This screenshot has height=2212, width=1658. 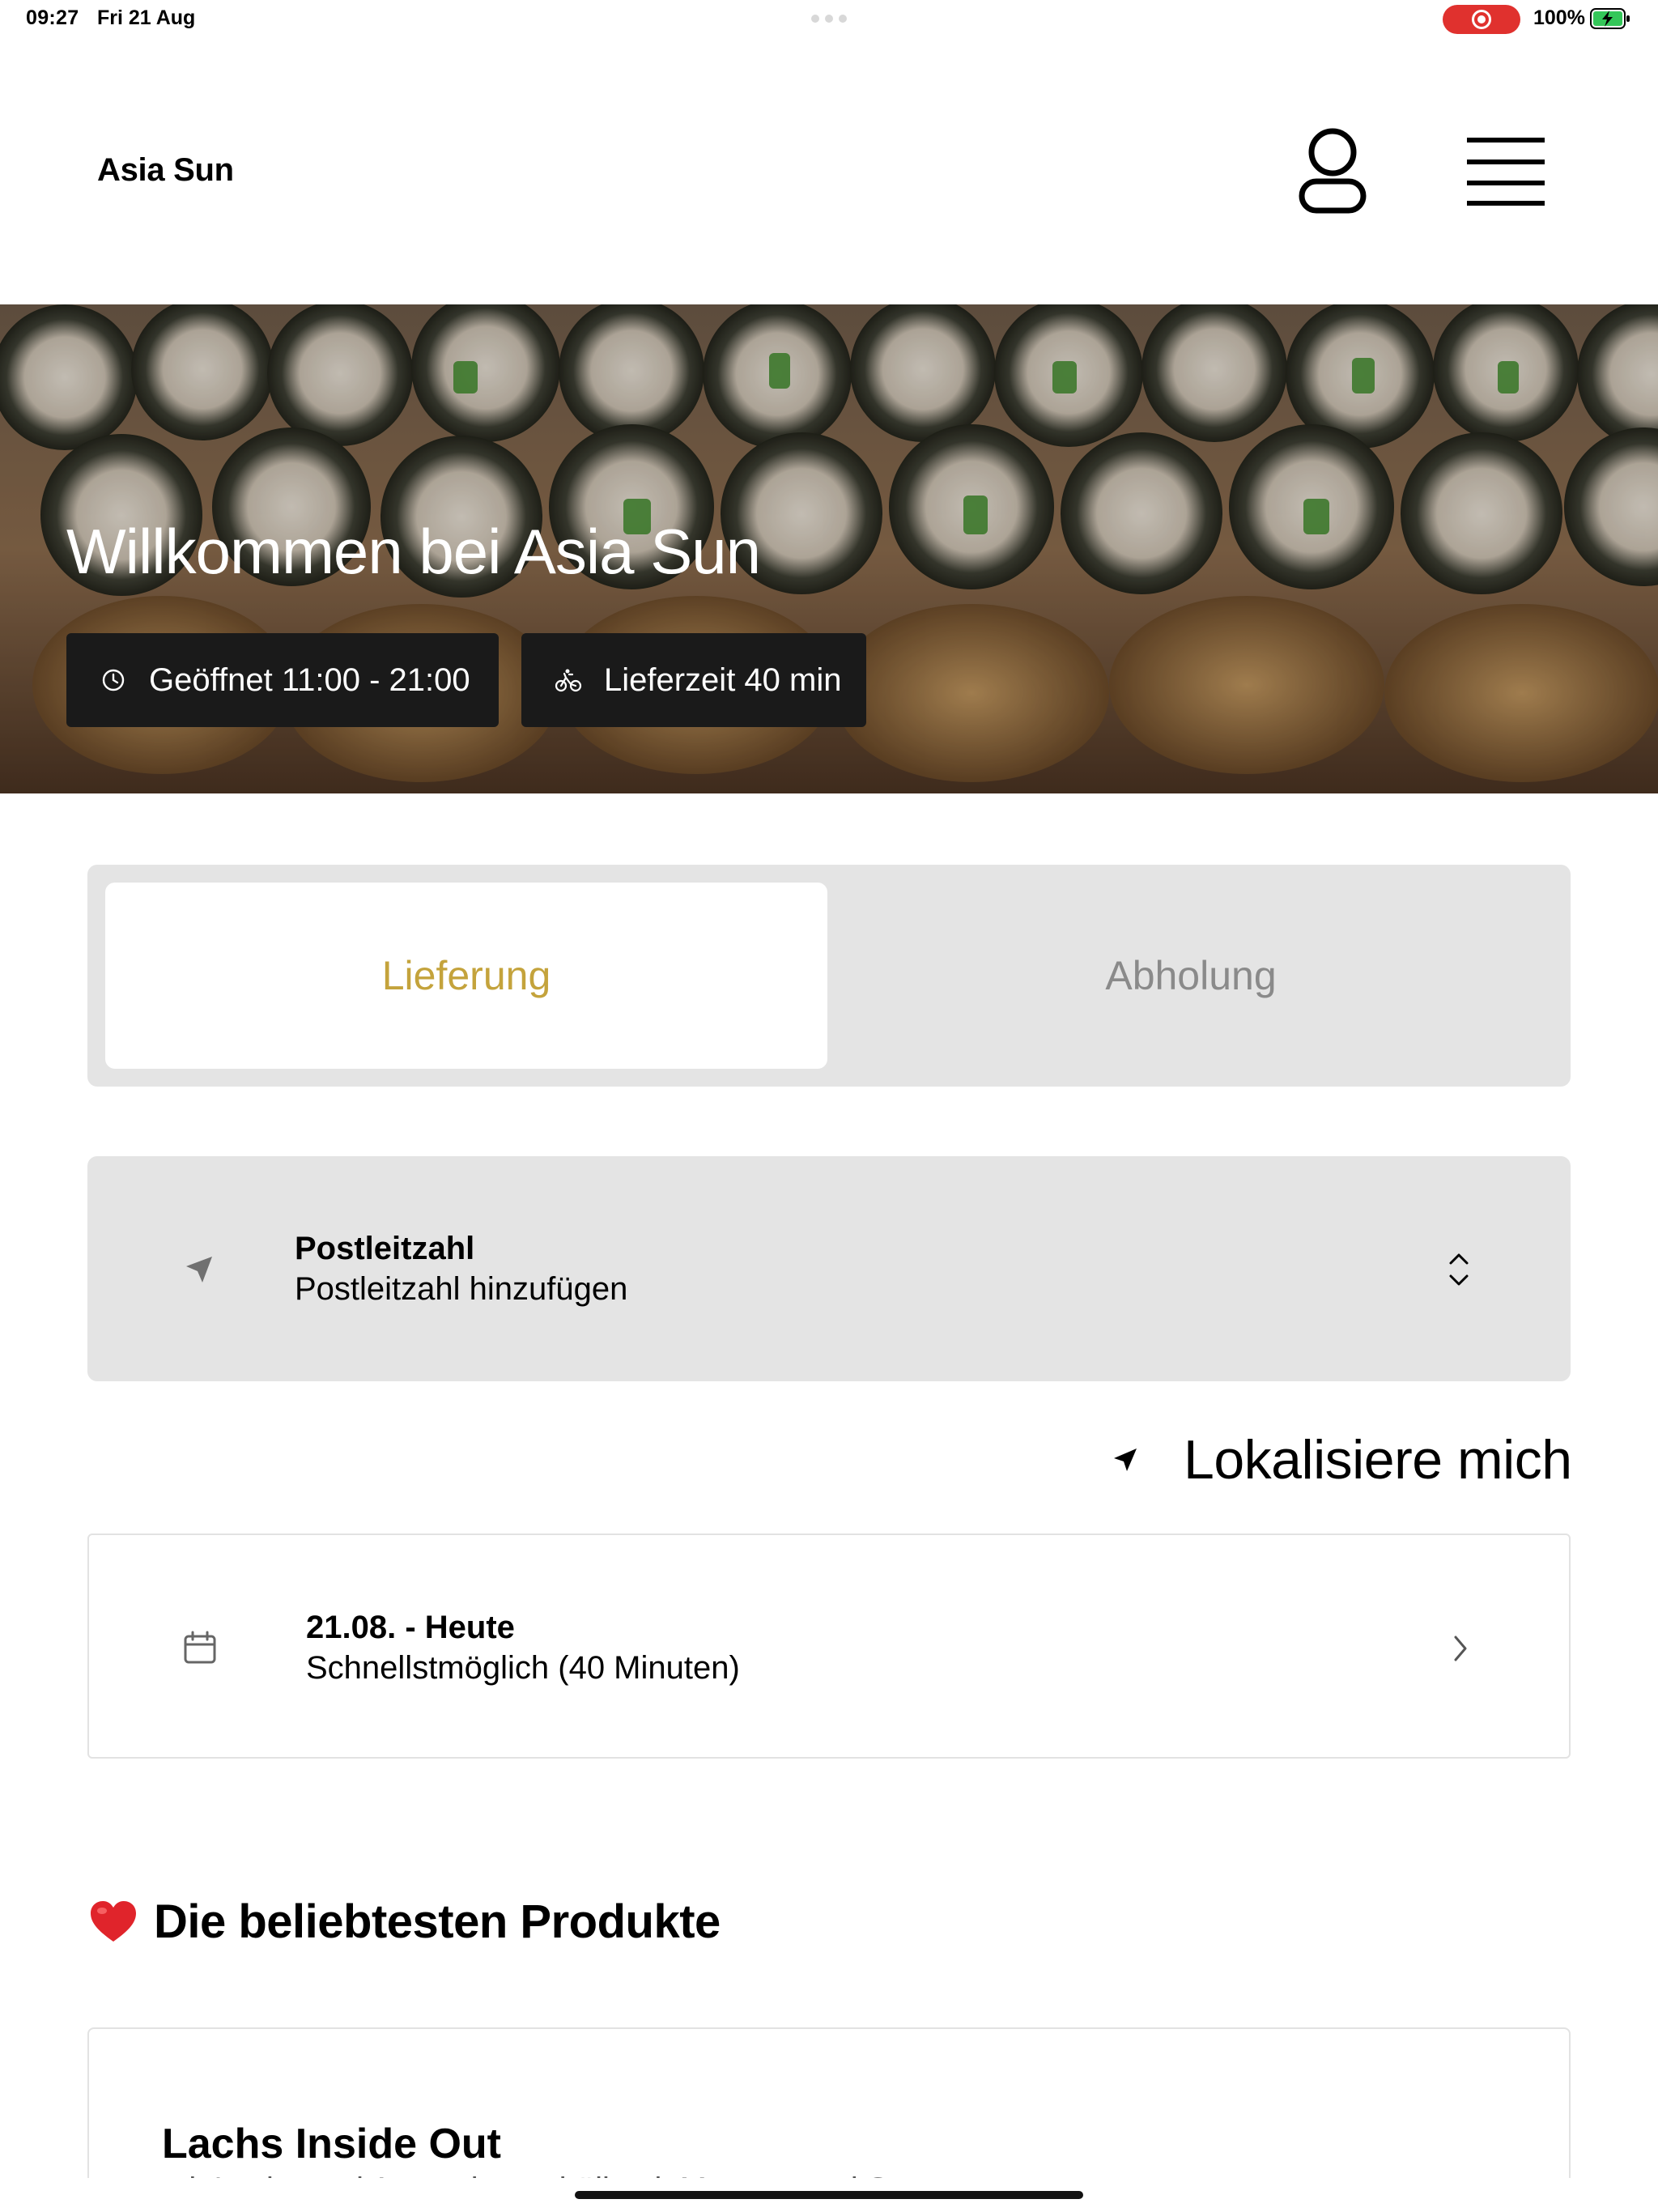 What do you see at coordinates (829, 1269) in the screenshot?
I see `postal-code-selector: Postleitzahl Postleitzahl hinzufügen` at bounding box center [829, 1269].